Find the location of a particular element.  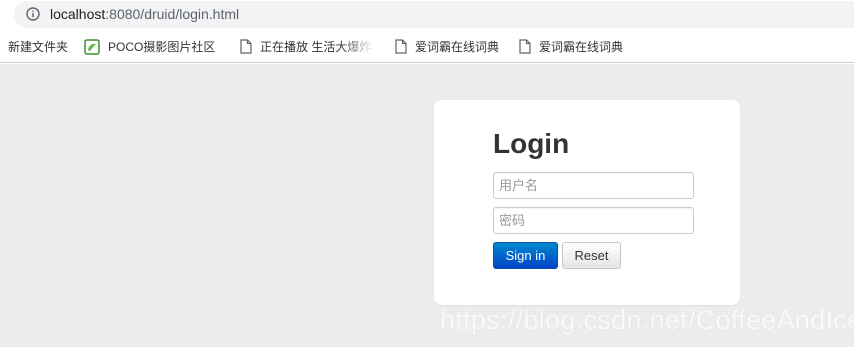

signin-button: Sign in is located at coordinates (525, 255).